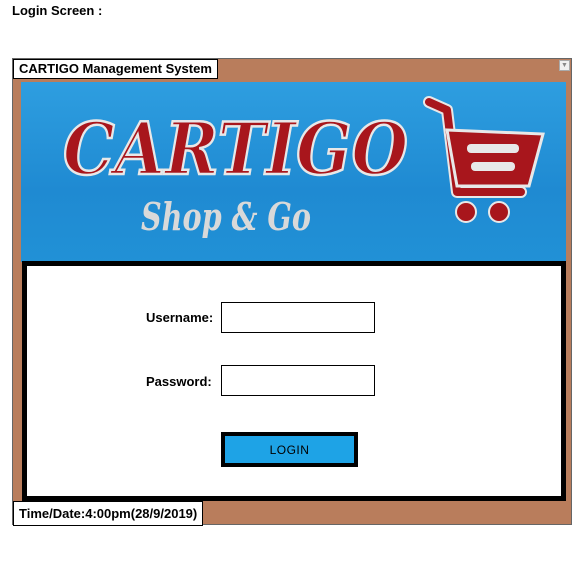  I want to click on username-label: Username:, so click(180, 317).